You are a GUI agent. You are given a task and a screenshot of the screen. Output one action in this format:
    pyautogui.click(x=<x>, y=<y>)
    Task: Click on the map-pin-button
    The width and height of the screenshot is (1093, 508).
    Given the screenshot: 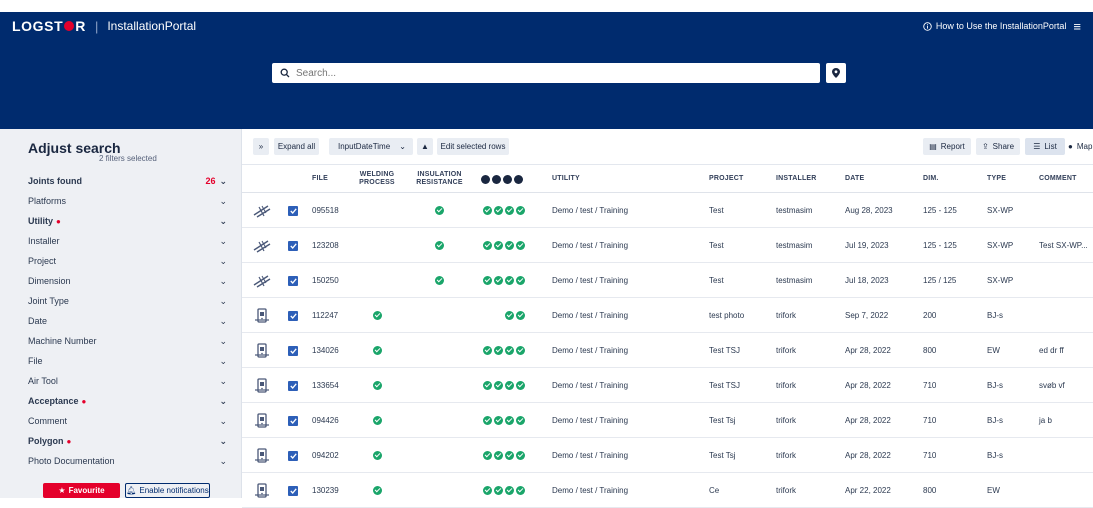 What is the action you would take?
    pyautogui.click(x=836, y=73)
    